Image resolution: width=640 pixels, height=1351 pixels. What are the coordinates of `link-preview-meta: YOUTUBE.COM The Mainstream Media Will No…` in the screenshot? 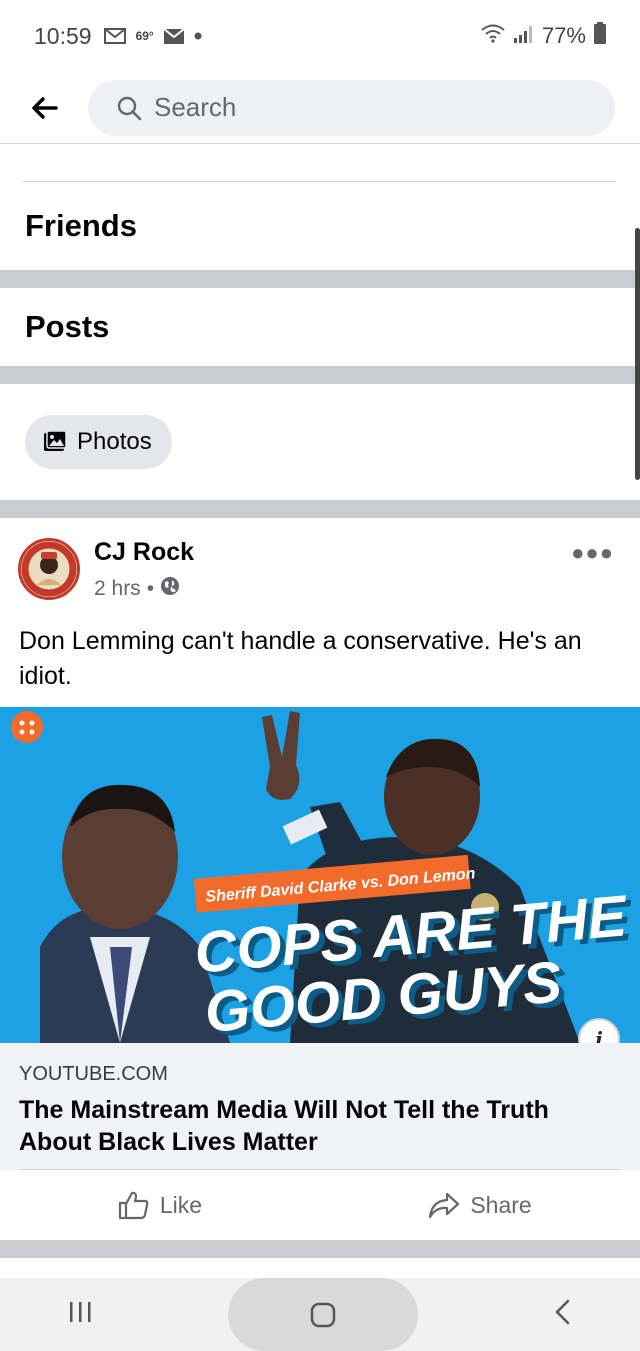 It's located at (320, 1106).